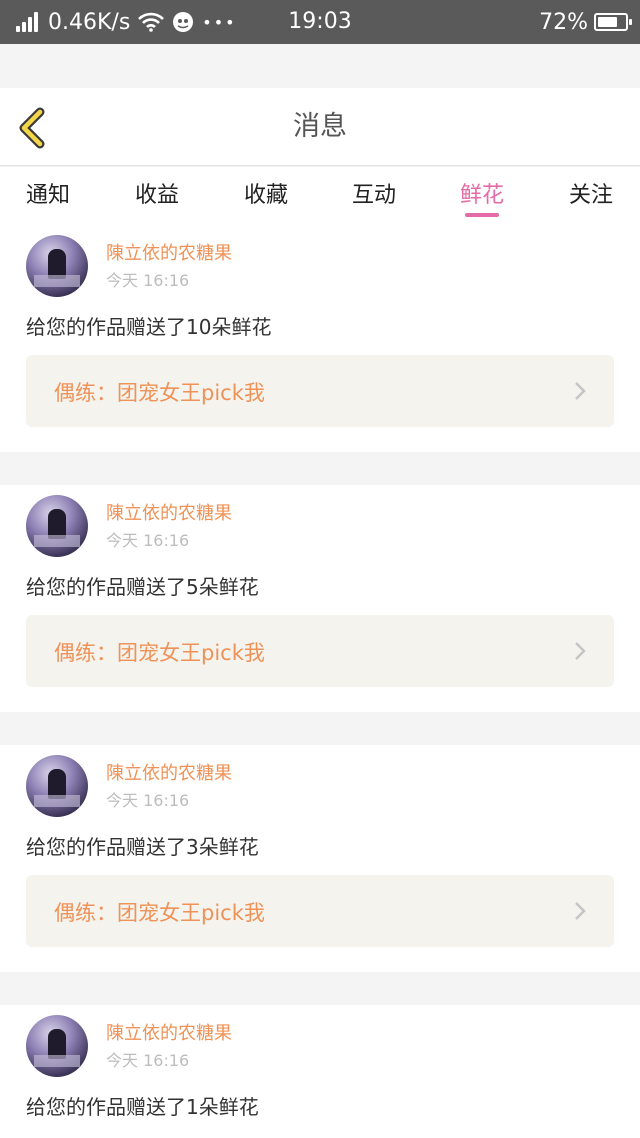 The height and width of the screenshot is (1138, 640). I want to click on tab-notifications: 通知, so click(49, 197).